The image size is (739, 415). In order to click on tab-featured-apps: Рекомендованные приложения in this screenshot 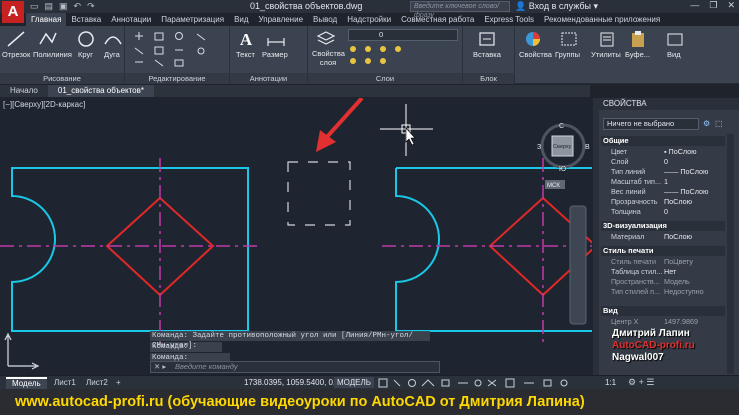, I will do `click(602, 19)`.